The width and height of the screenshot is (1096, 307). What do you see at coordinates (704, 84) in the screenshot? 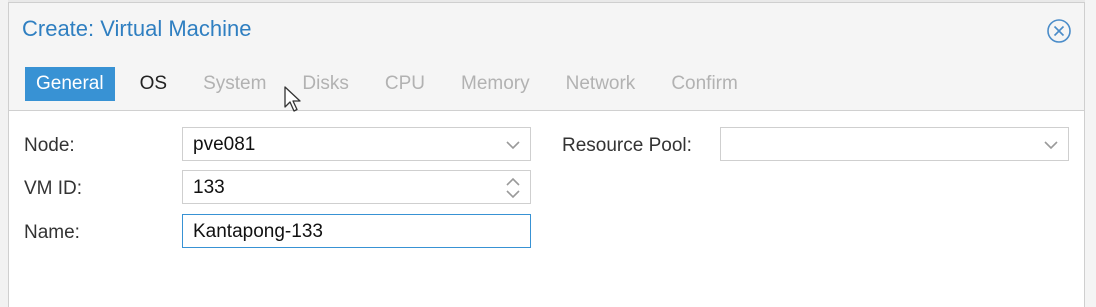
I see `tab-confirm: Confirm` at bounding box center [704, 84].